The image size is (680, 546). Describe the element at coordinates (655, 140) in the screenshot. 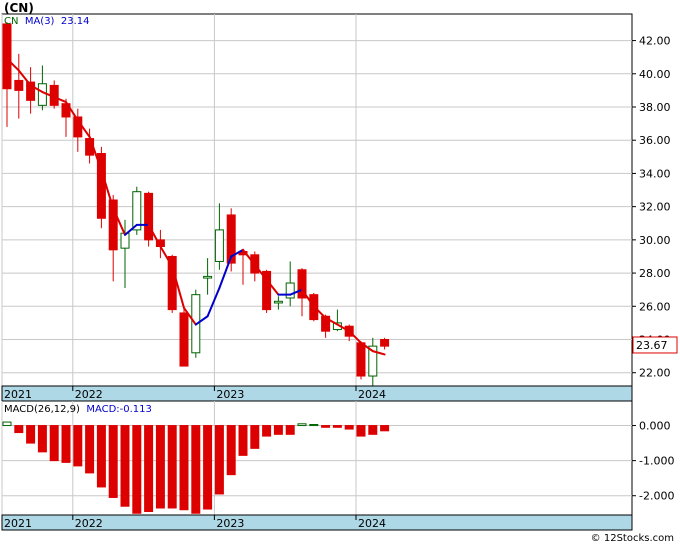

I see `price-tick-label: 36.00` at that location.